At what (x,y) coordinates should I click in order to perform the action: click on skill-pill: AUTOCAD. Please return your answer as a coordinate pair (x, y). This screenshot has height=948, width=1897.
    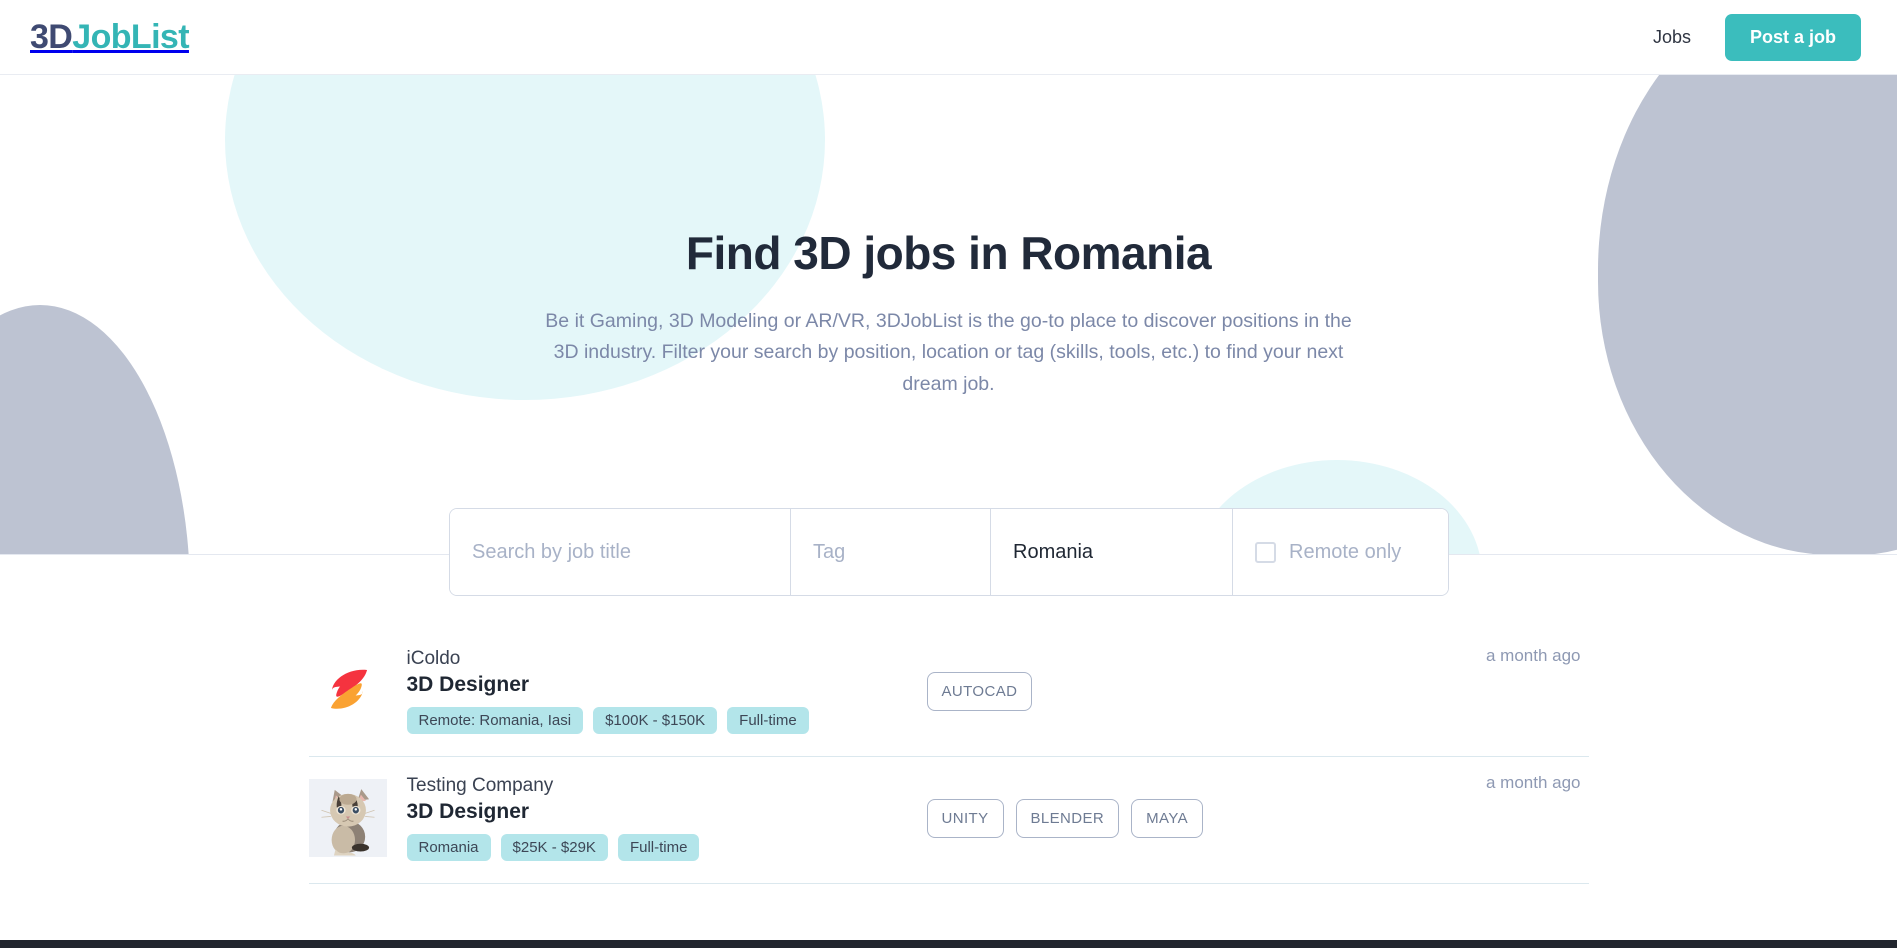
    Looking at the image, I should click on (979, 691).